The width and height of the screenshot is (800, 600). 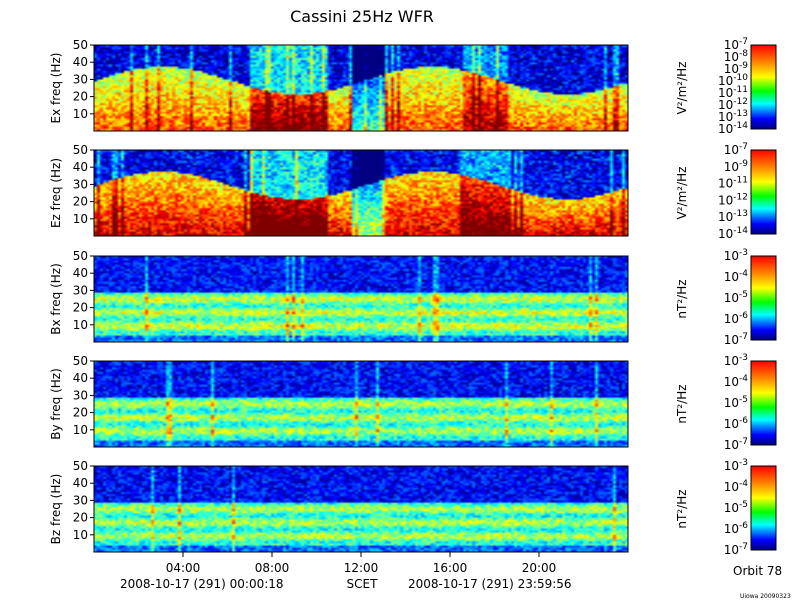 I want to click on x-axis: 04:00 08:00 12:00 16:00 20:00, so click(x=361, y=563).